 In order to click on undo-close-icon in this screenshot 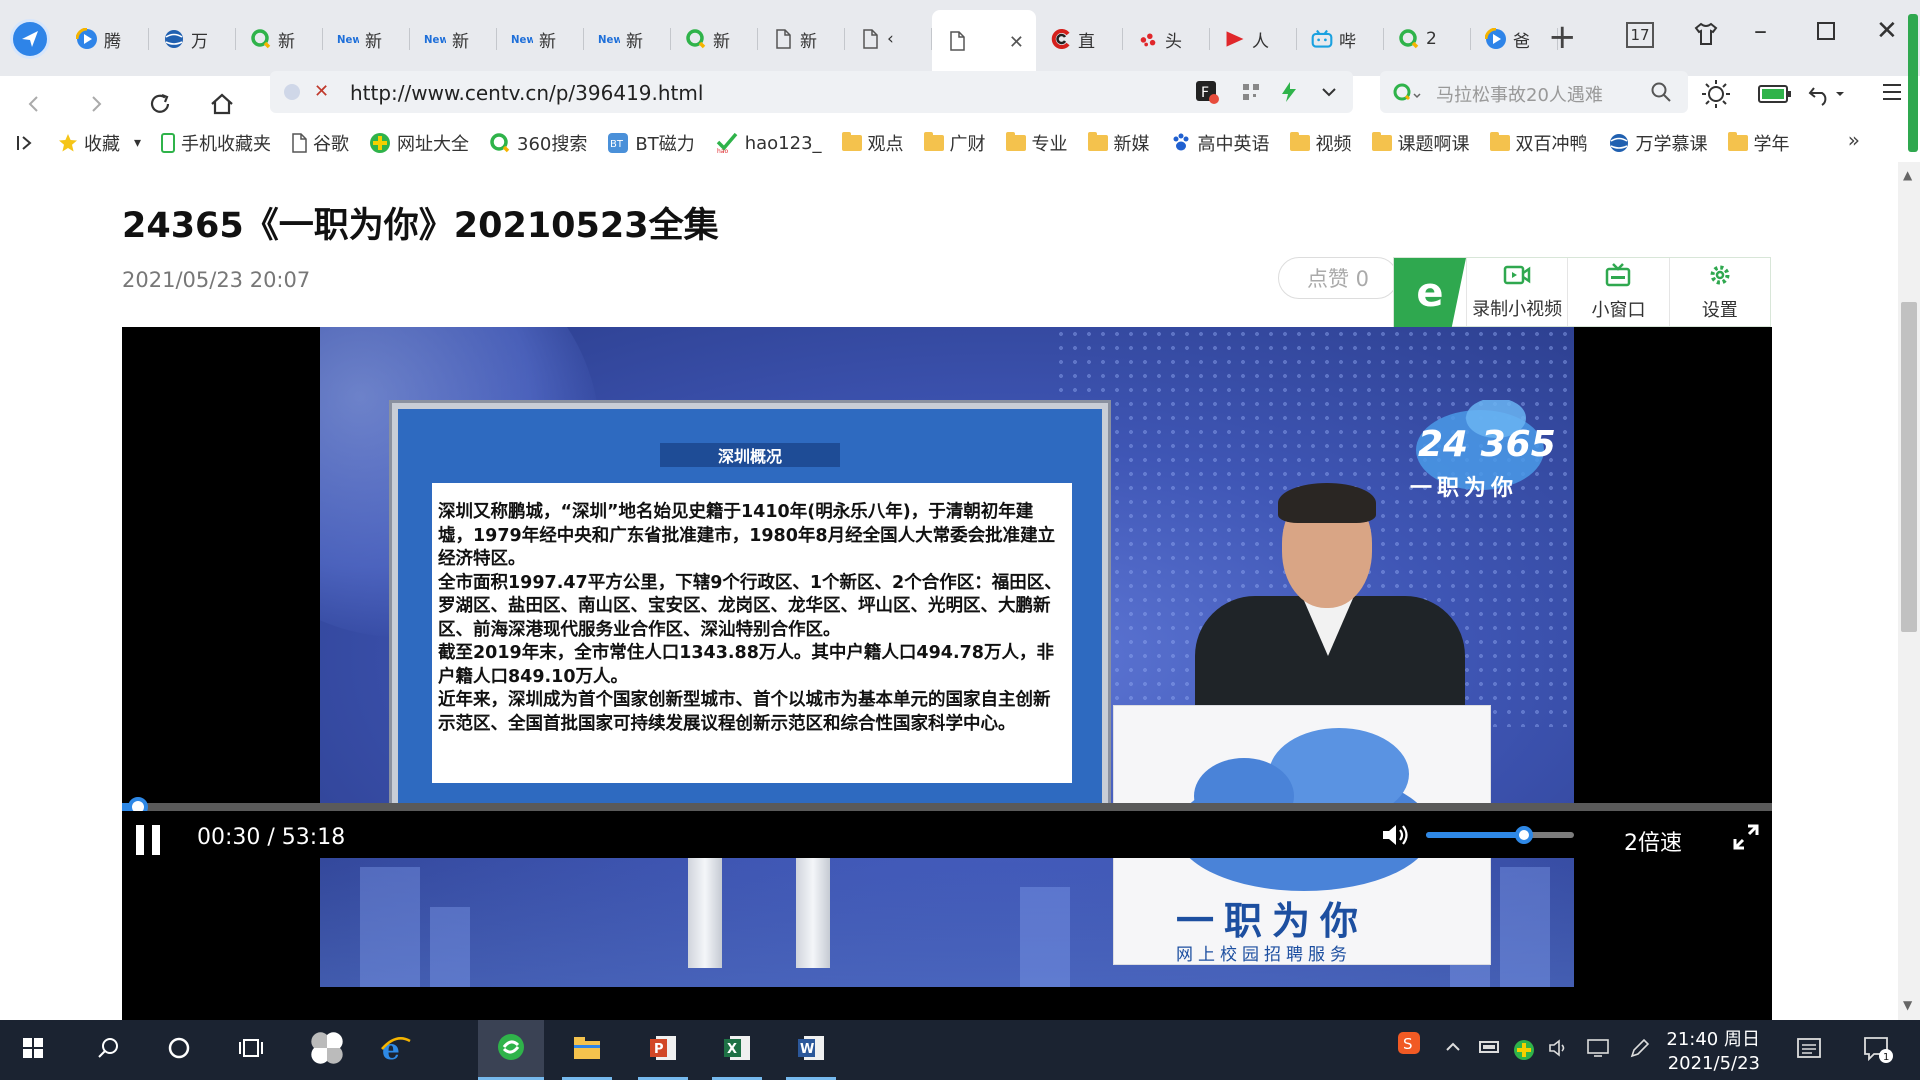, I will do `click(1827, 96)`.